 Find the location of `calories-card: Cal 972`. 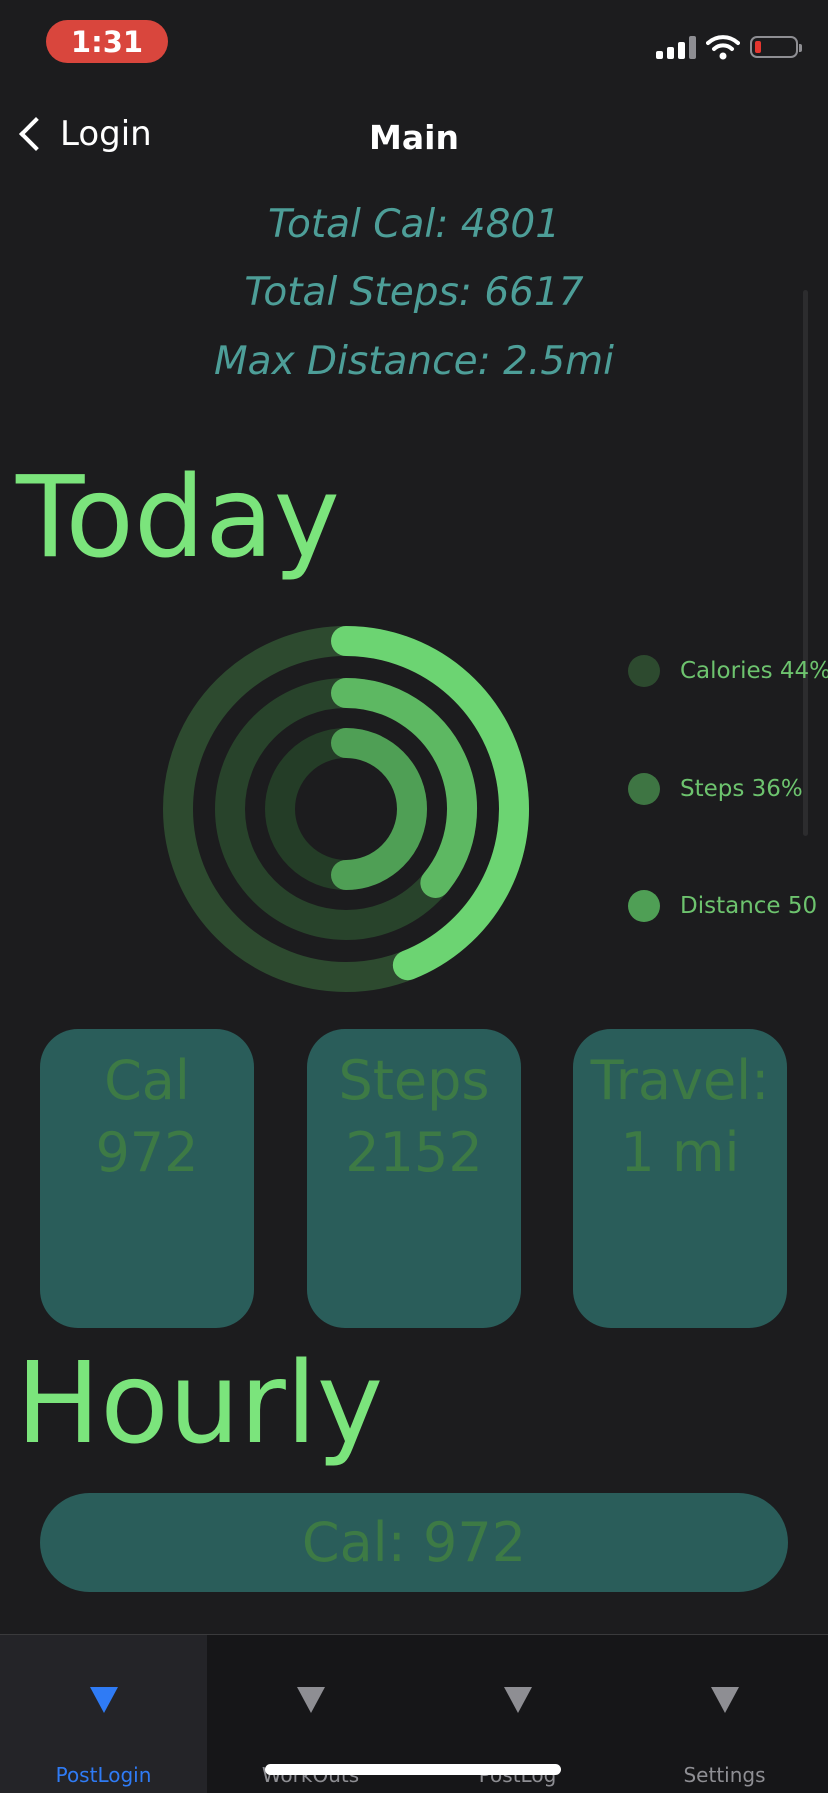

calories-card: Cal 972 is located at coordinates (147, 1178).